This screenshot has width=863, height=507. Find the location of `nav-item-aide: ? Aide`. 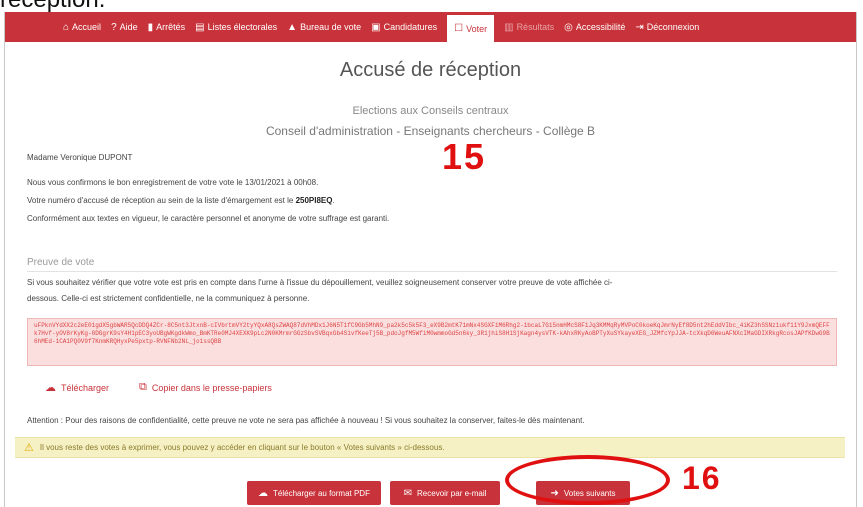

nav-item-aide: ? Aide is located at coordinates (124, 27).